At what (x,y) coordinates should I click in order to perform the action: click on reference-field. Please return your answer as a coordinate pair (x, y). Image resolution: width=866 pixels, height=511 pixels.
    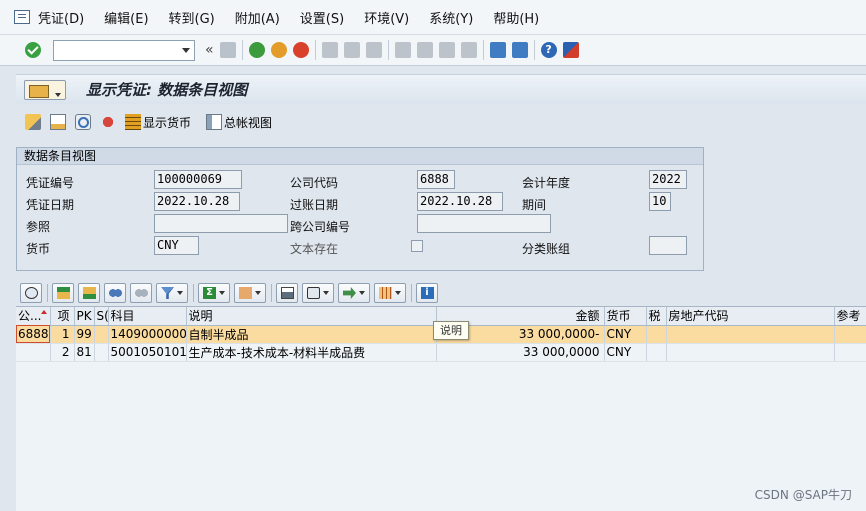
    Looking at the image, I should click on (221, 223).